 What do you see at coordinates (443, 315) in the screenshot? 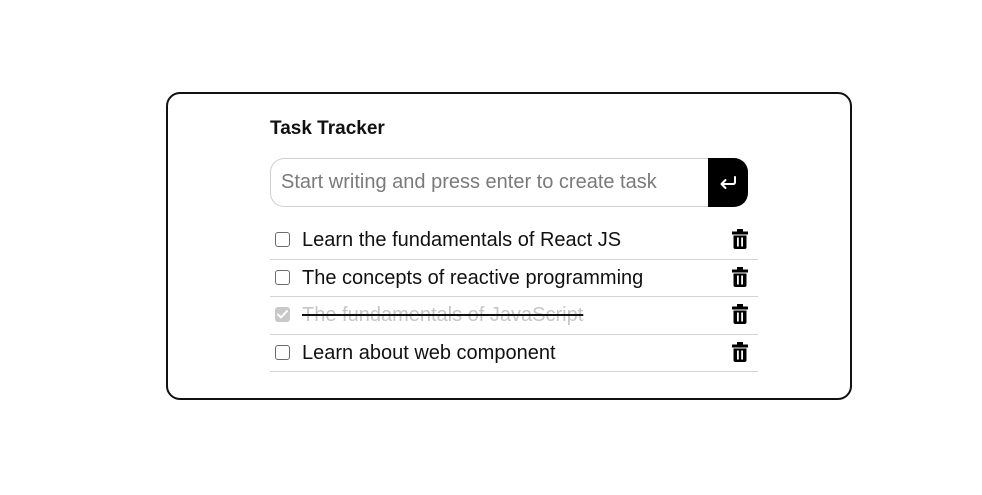
I see `task-label: The fundamentals of JavaScript` at bounding box center [443, 315].